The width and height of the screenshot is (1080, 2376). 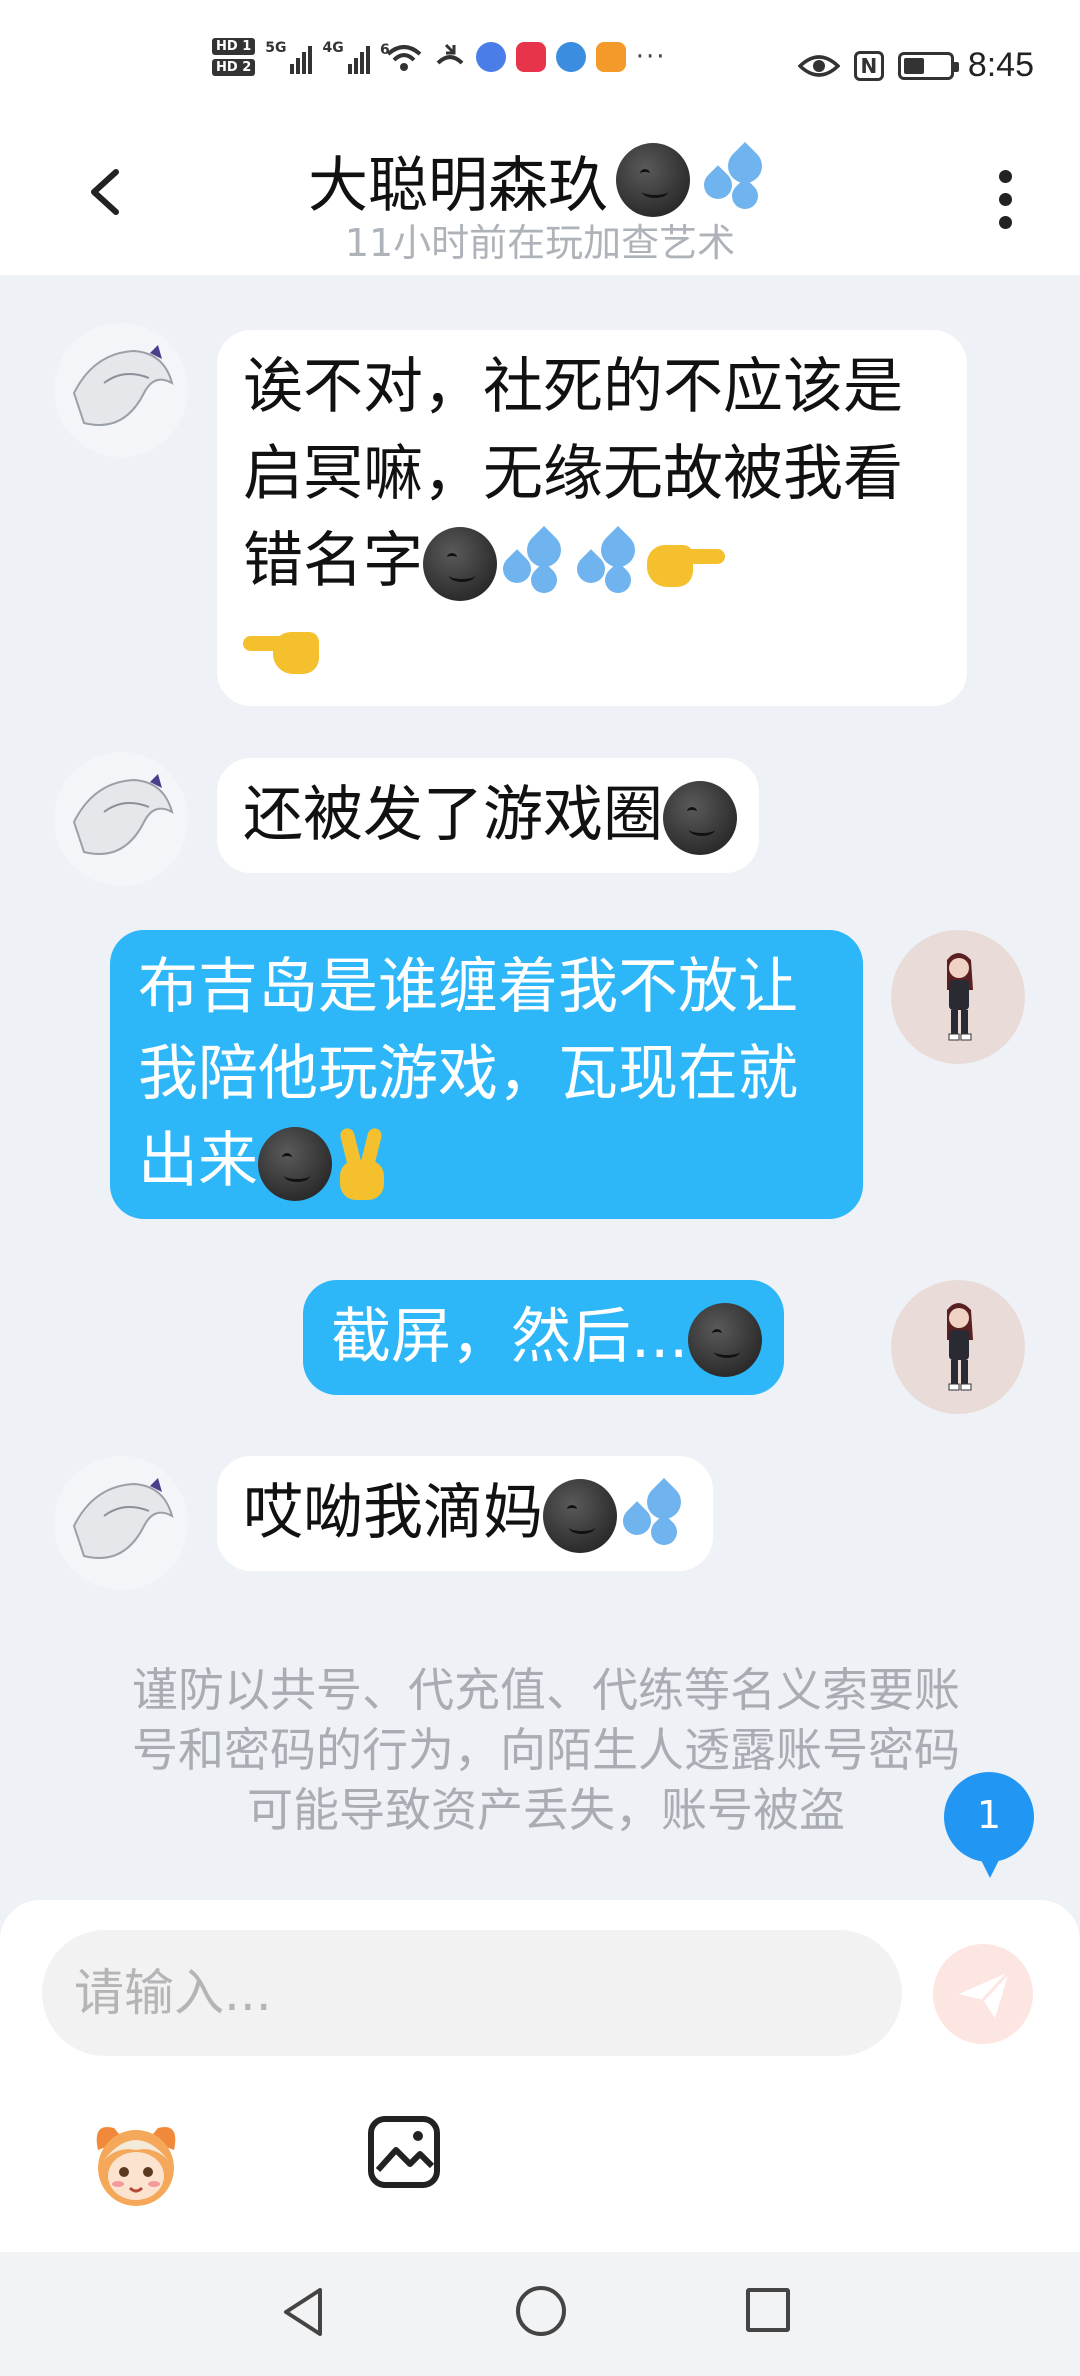 I want to click on status-time: 8:45, so click(x=1000, y=65).